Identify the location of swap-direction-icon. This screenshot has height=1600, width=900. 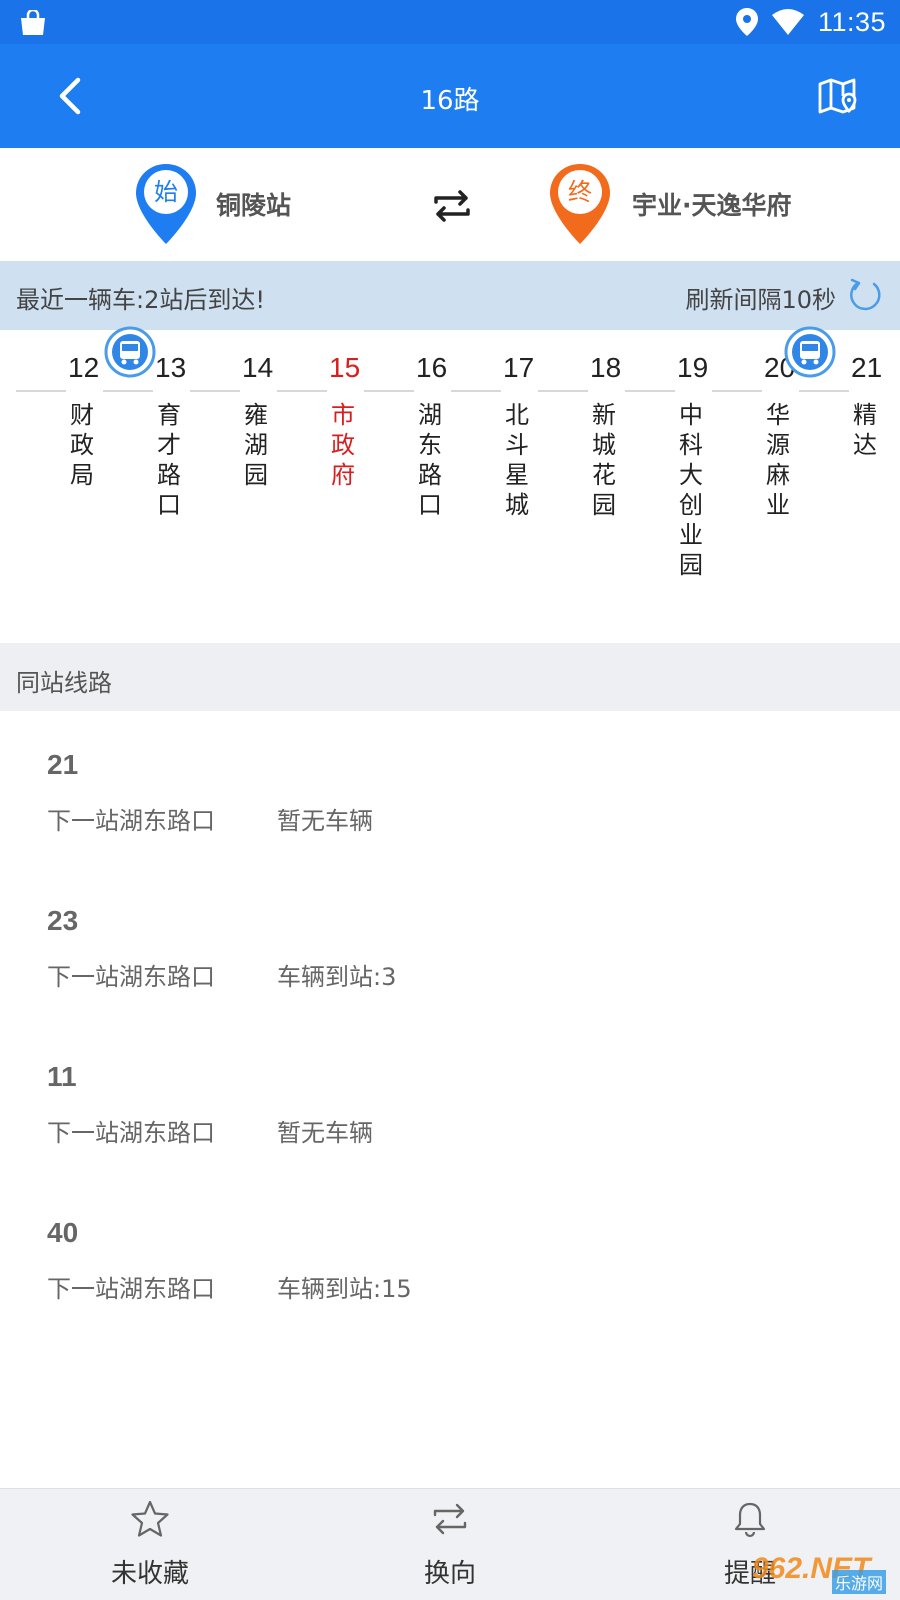
(452, 206).